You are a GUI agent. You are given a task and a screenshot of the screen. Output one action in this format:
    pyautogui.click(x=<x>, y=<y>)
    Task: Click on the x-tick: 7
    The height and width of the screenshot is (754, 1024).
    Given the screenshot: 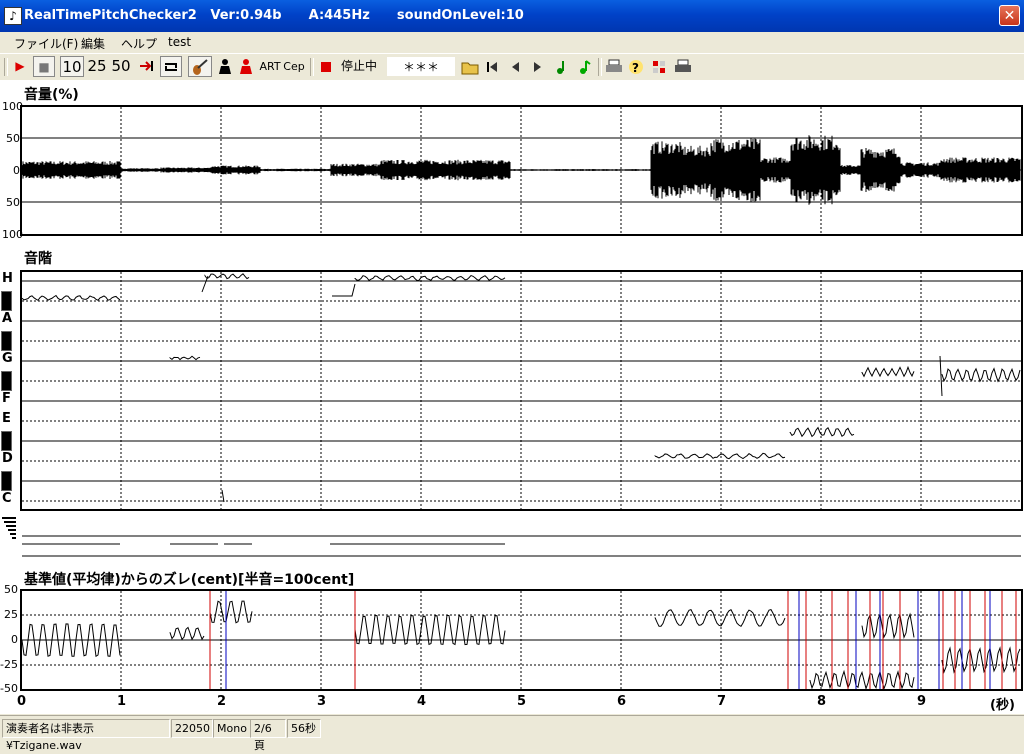 What is the action you would take?
    pyautogui.click(x=722, y=701)
    